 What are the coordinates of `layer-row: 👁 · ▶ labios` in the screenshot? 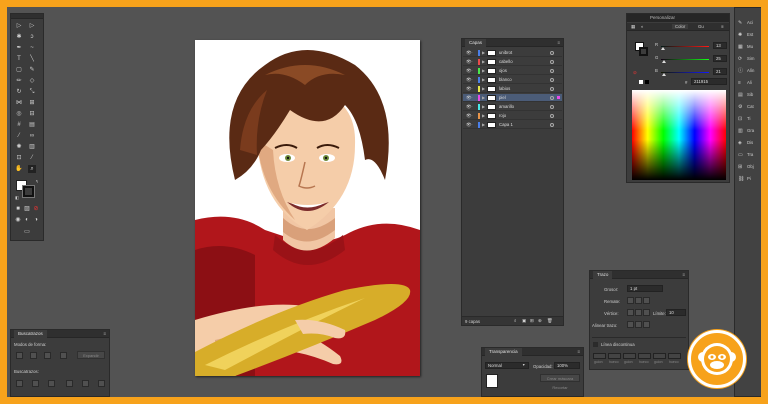 It's located at (512, 89).